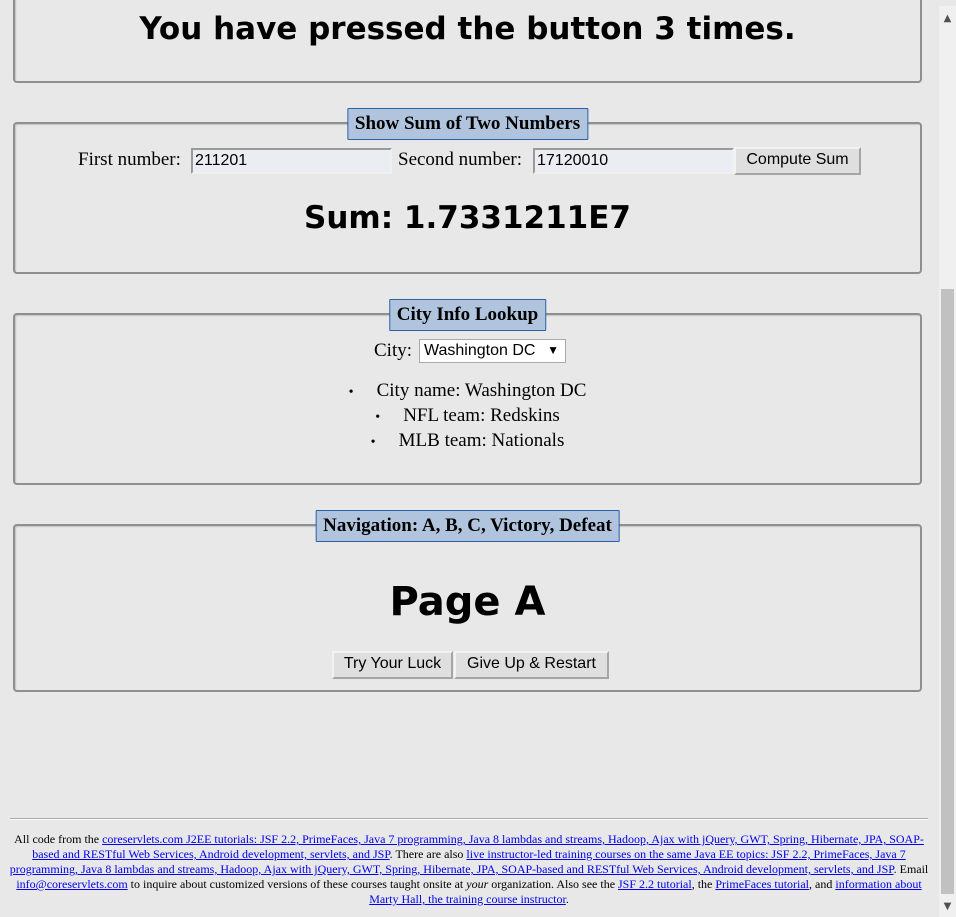 The image size is (956, 917). I want to click on compute-sum-button: Compute Sum, so click(797, 161).